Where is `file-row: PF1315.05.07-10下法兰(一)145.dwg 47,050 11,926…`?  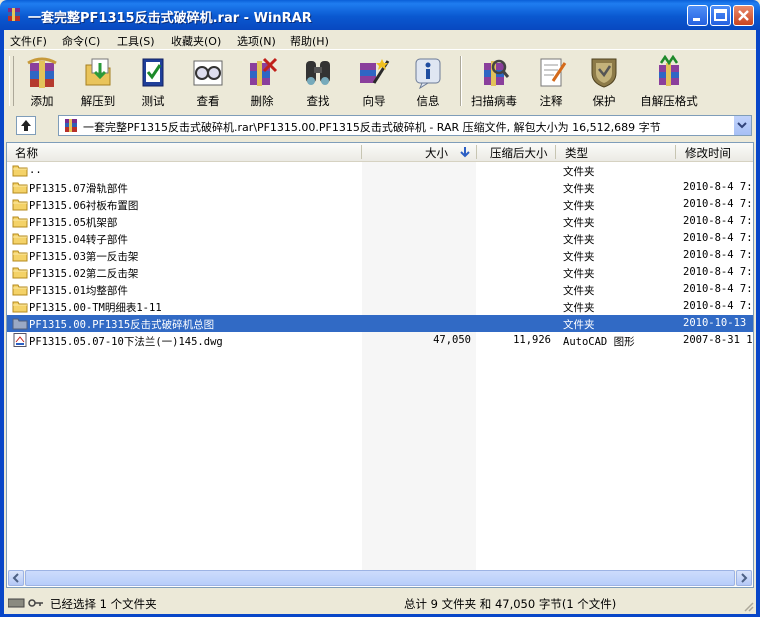
file-row: PF1315.05.07-10下法兰(一)145.dwg 47,050 11,926… is located at coordinates (380, 340).